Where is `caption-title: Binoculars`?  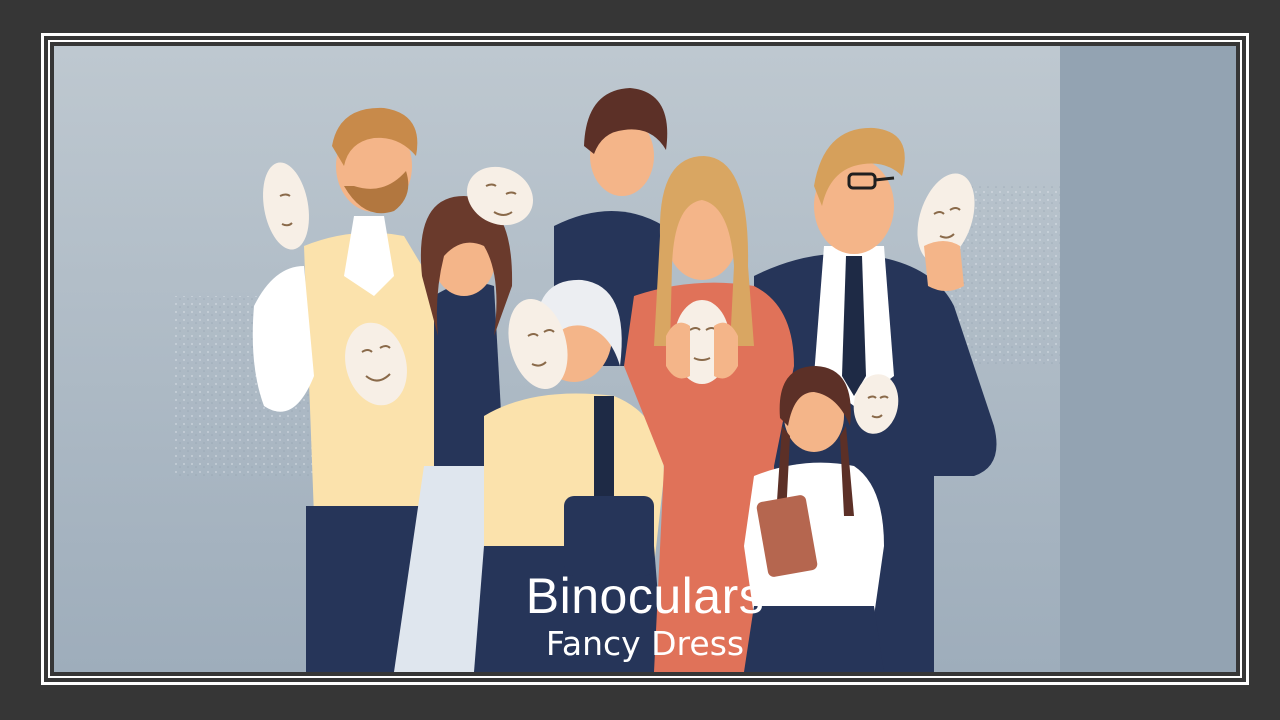
caption-title: Binoculars is located at coordinates (645, 596).